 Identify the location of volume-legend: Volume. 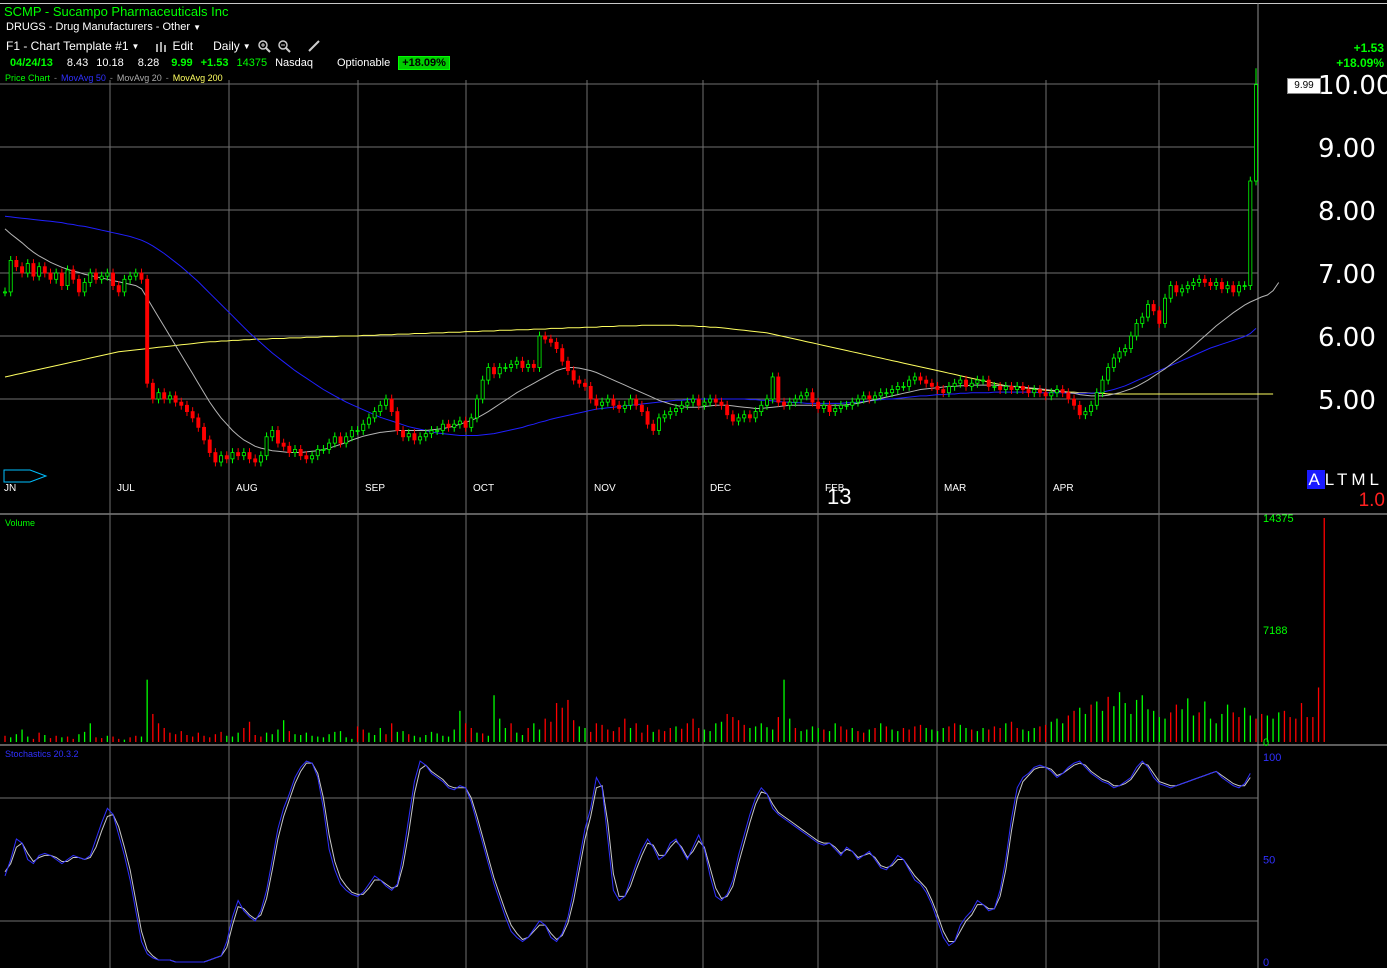
(20, 523).